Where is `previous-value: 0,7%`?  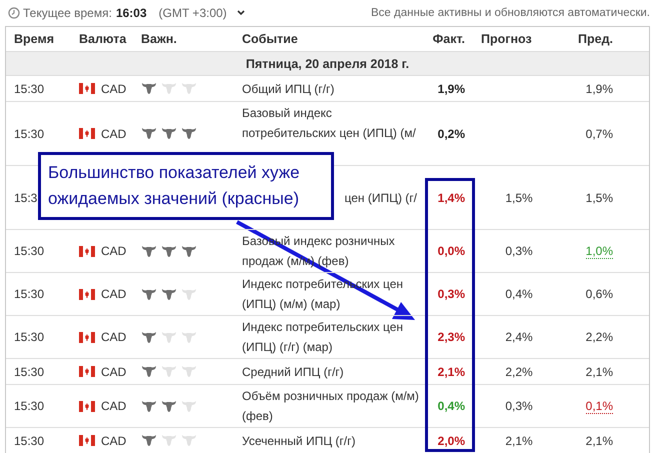
previous-value: 0,7% is located at coordinates (599, 133).